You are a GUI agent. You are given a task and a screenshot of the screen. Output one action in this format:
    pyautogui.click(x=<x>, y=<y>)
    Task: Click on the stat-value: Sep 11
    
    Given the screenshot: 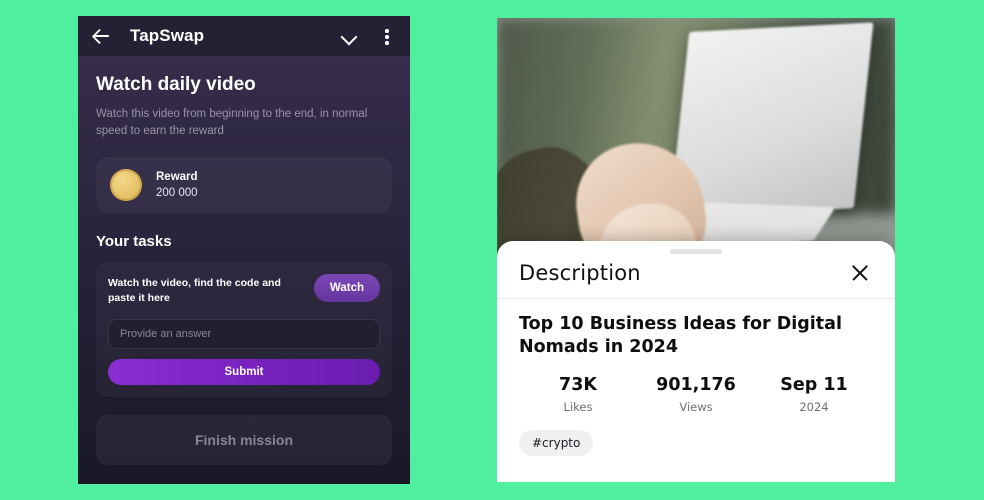 What is the action you would take?
    pyautogui.click(x=814, y=385)
    